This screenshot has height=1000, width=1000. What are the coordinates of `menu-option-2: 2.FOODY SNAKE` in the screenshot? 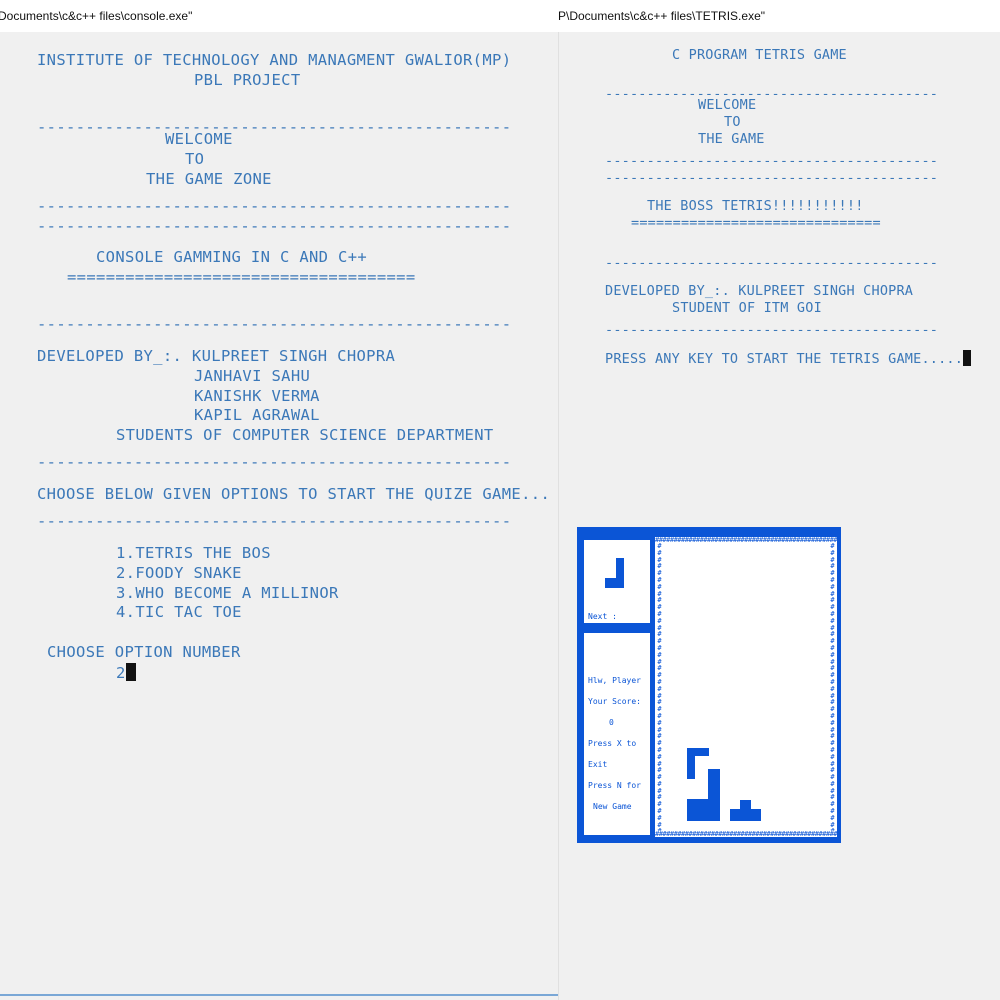 It's located at (179, 573).